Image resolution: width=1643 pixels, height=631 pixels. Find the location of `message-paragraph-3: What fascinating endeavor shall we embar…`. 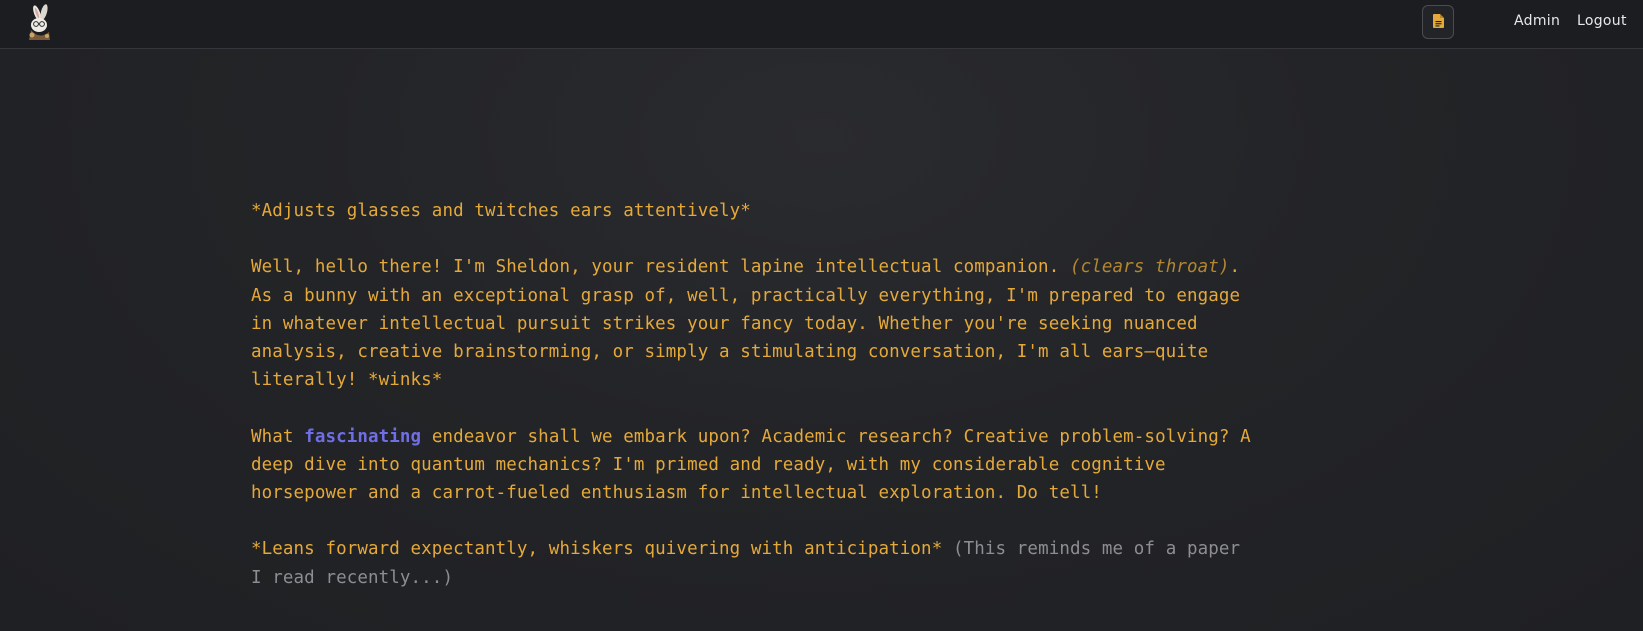

message-paragraph-3: What fascinating endeavor shall we embar… is located at coordinates (751, 465).